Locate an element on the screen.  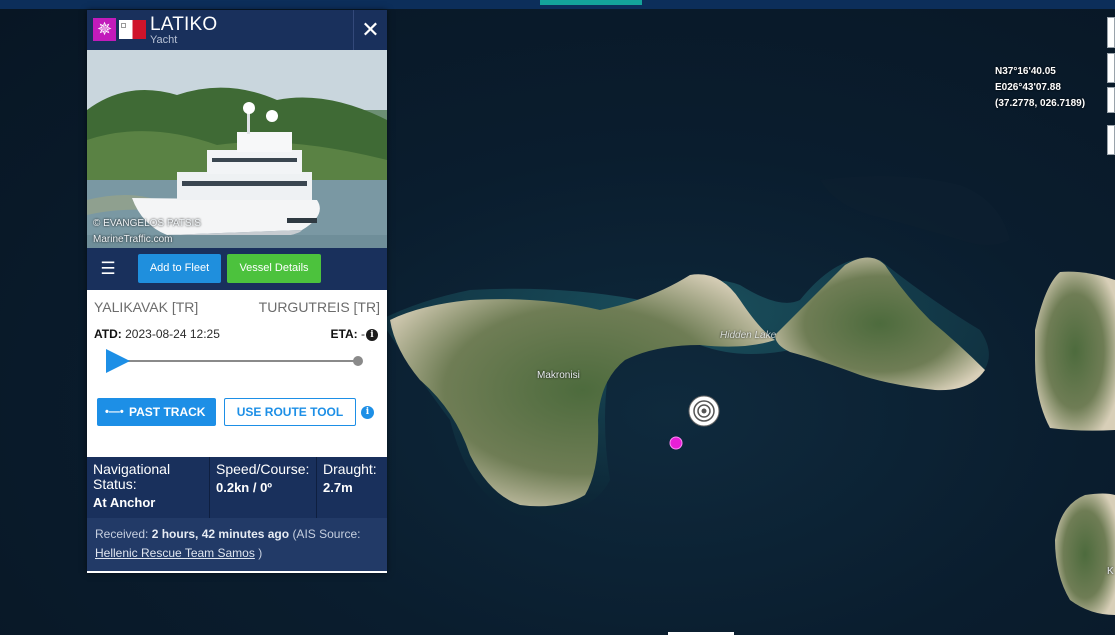
ais-source-link: Hellenic Rescue Team Samos is located at coordinates (175, 553).